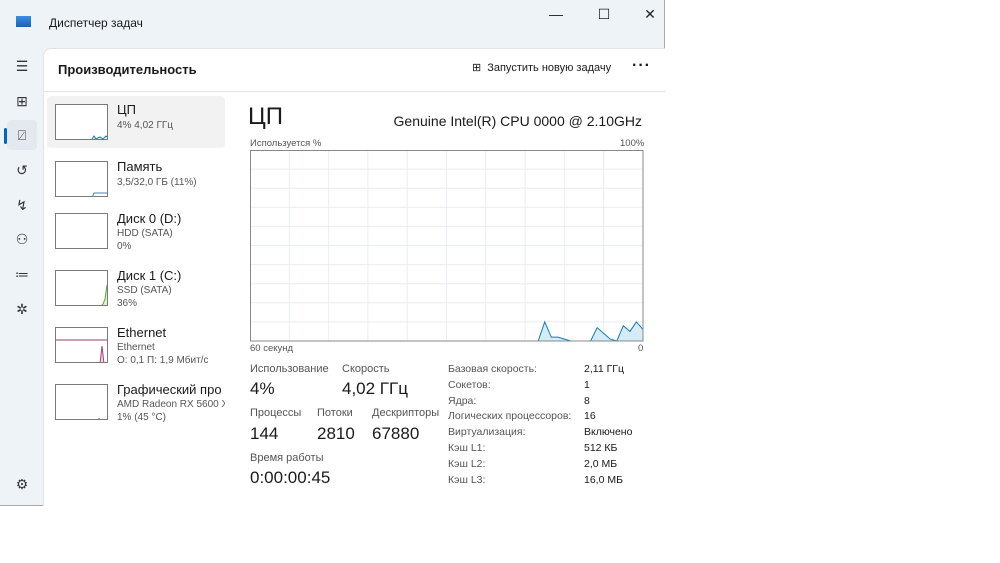  I want to click on resource-detail: 4% 4,02 ГГц, so click(145, 125).